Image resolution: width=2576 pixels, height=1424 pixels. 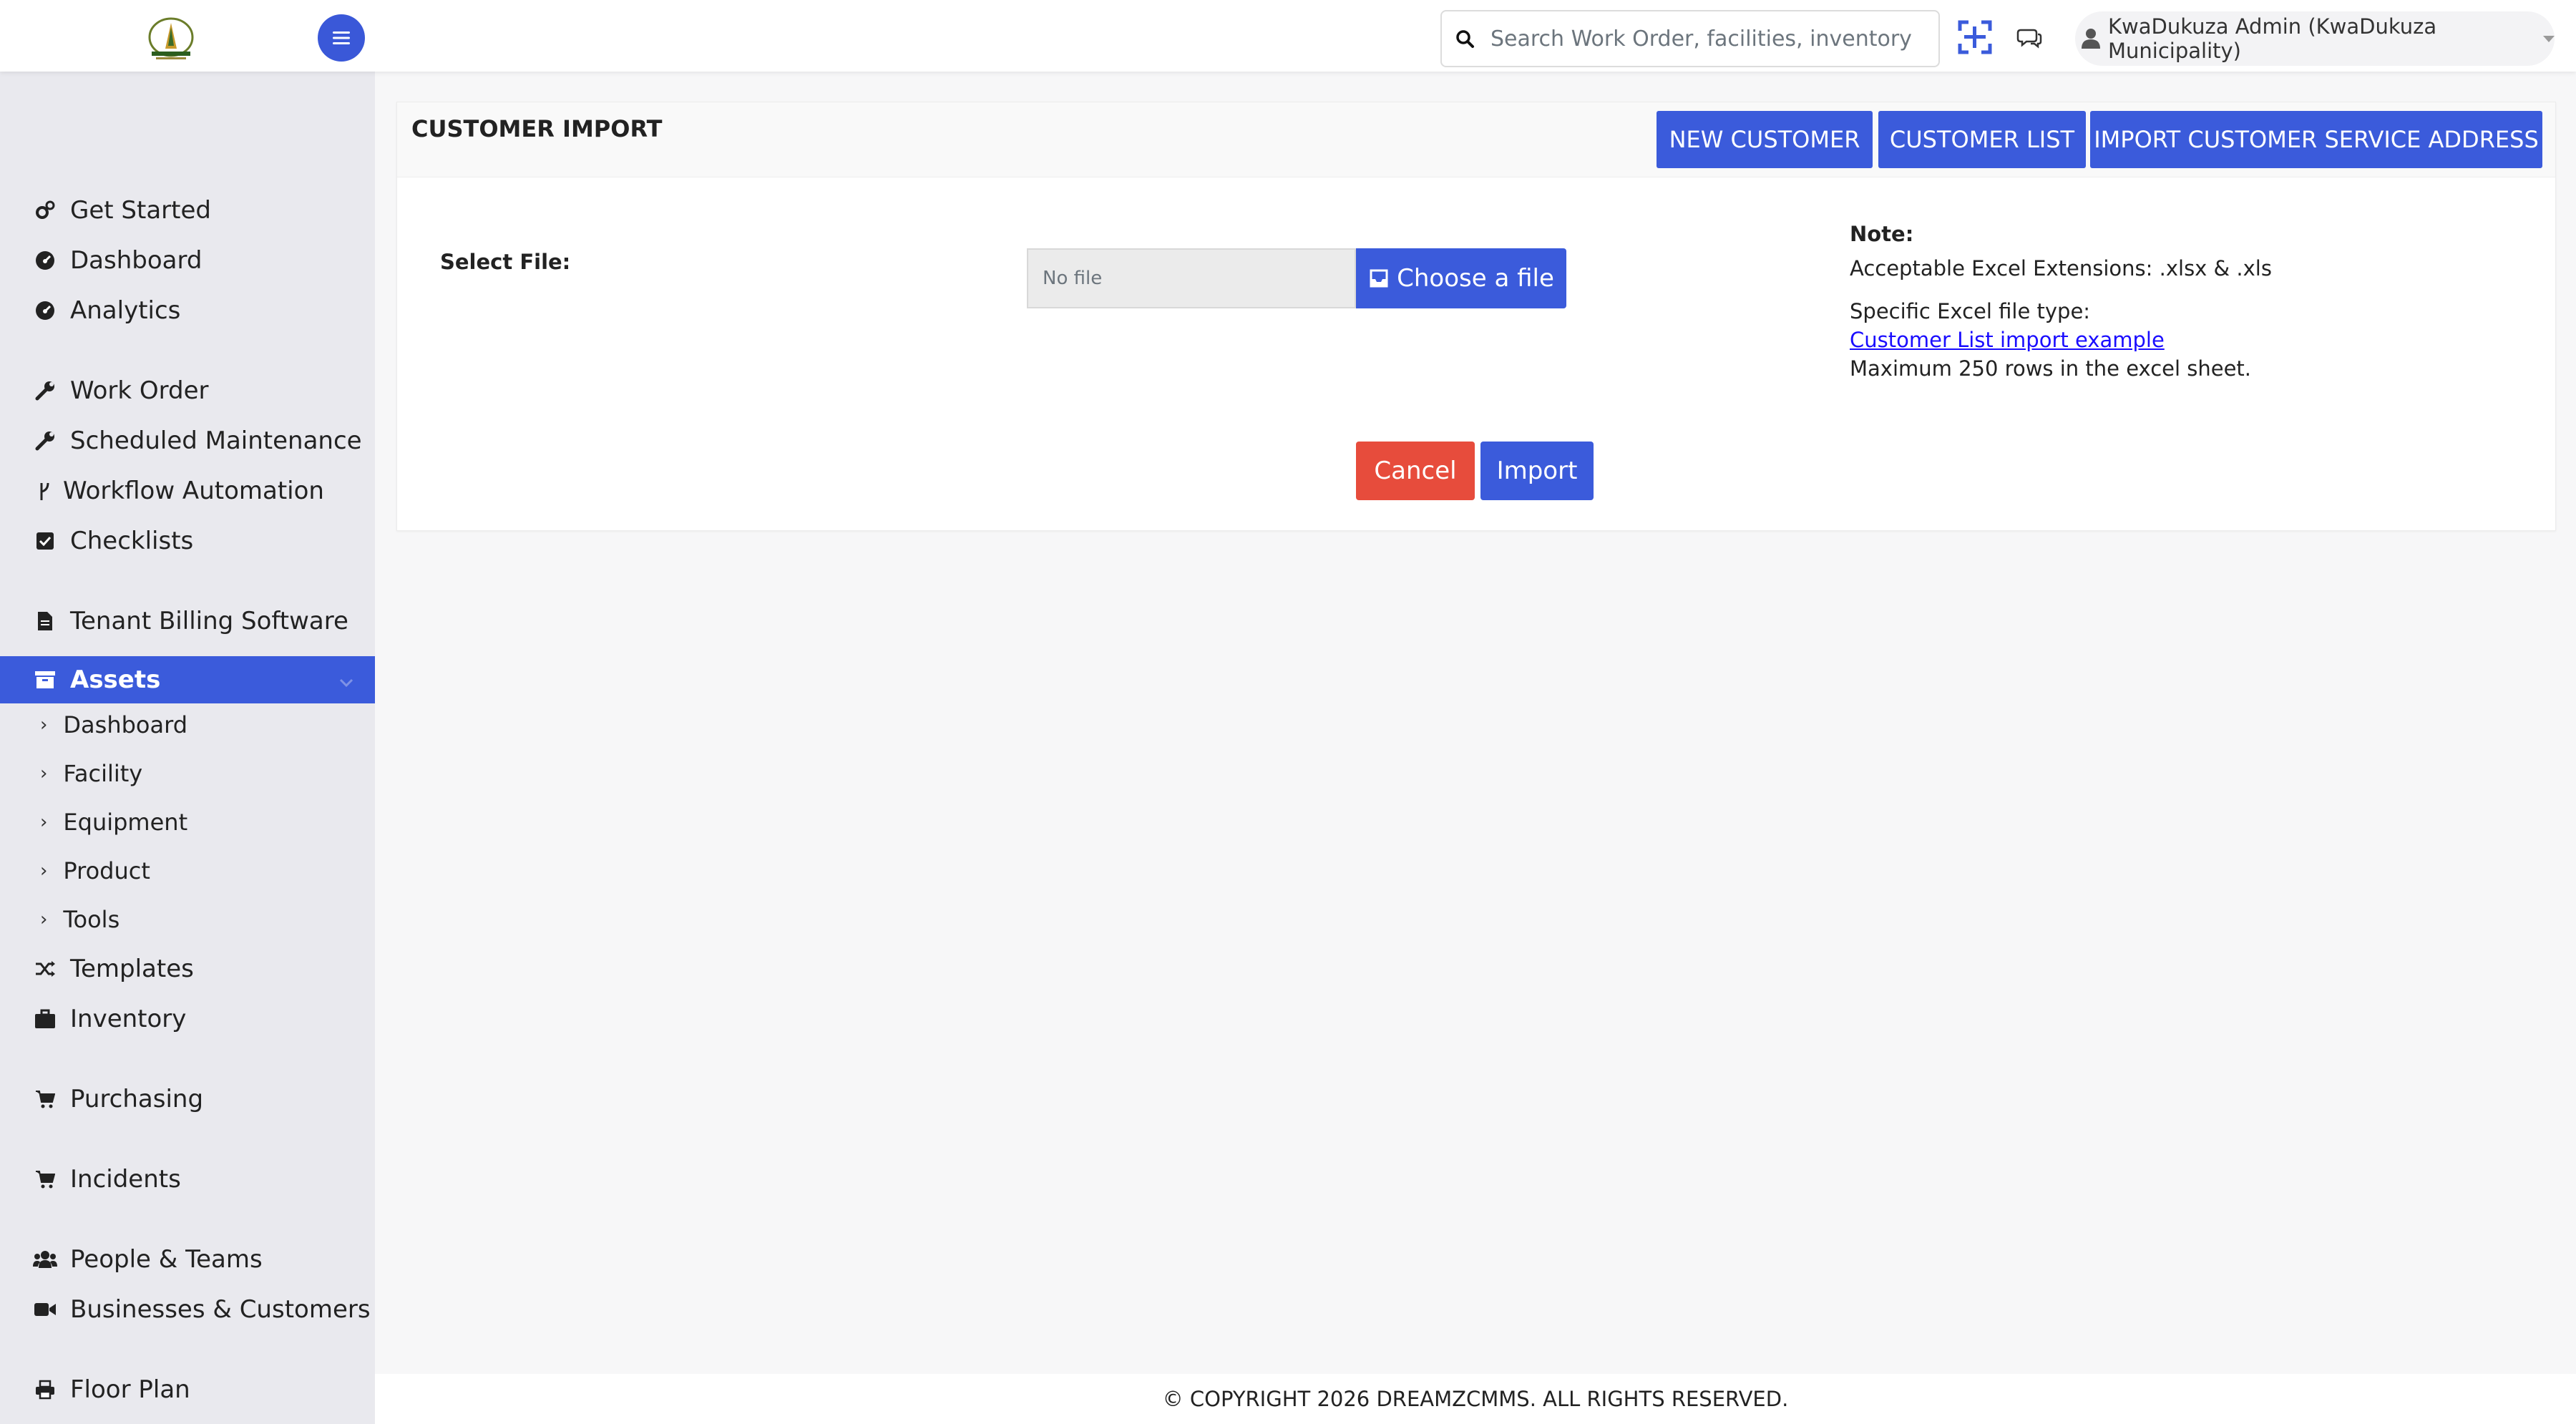 I want to click on sidebar-item-workflow-automation: Workflow Automation, so click(x=187, y=490).